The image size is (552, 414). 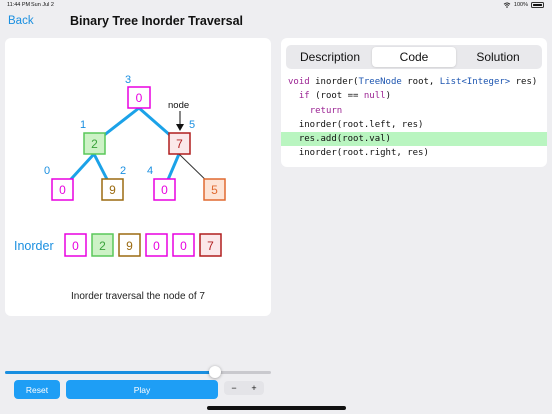 What do you see at coordinates (180, 127) in the screenshot?
I see `node-pointer-arrowhead` at bounding box center [180, 127].